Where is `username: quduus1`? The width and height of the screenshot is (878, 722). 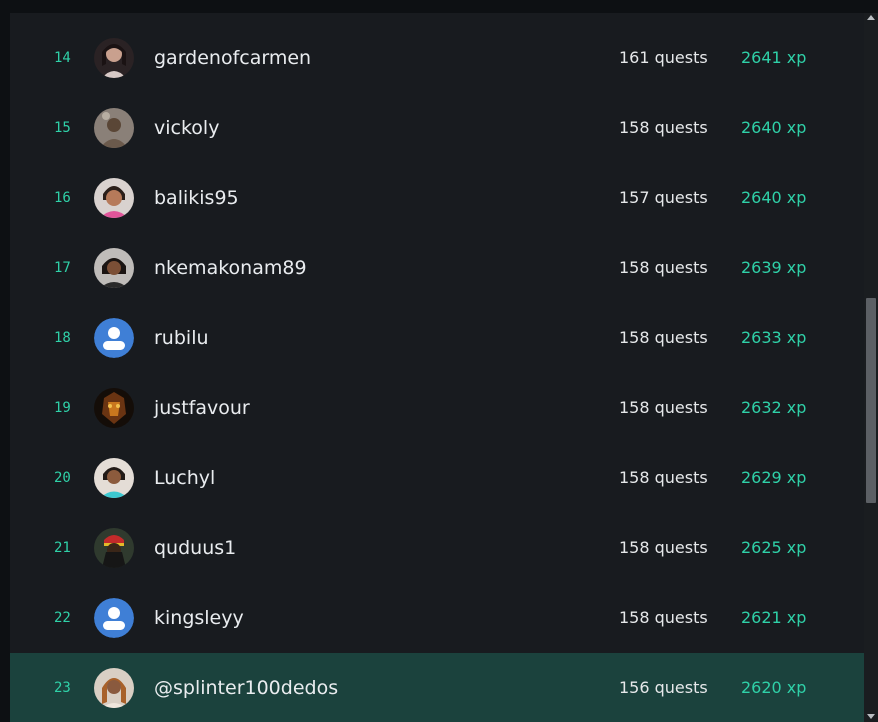
username: quduus1 is located at coordinates (195, 548).